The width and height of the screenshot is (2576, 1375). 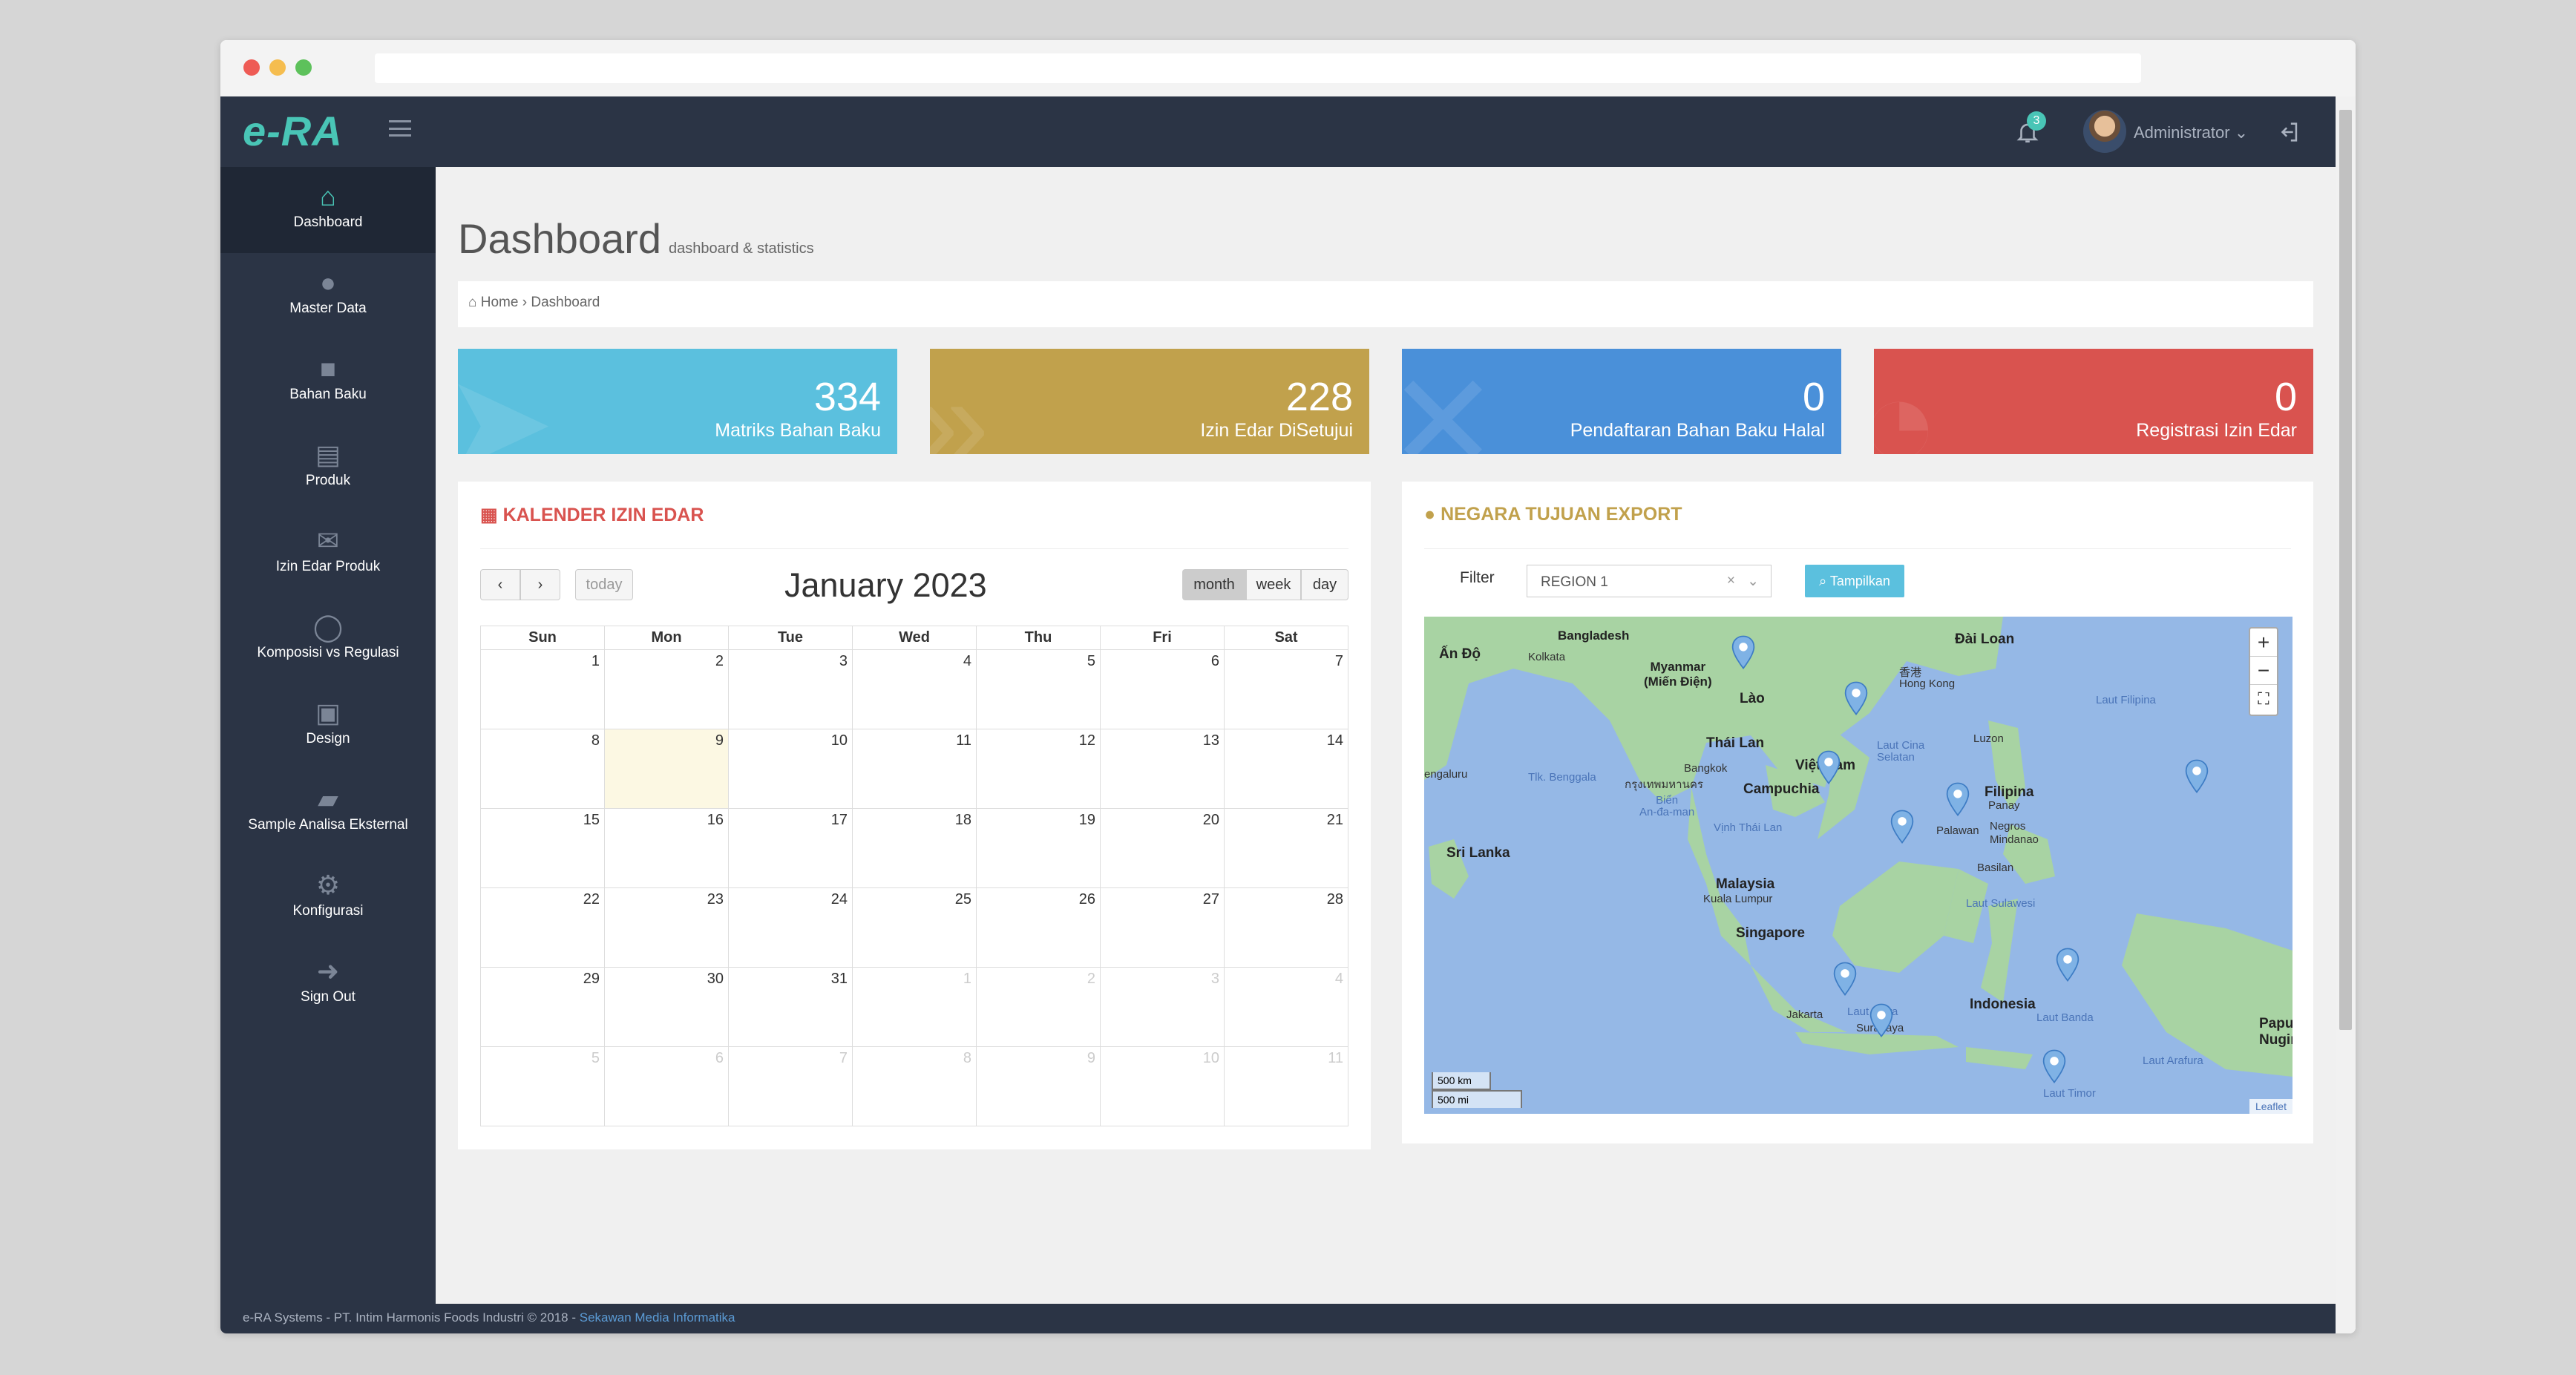 I want to click on calendar-day-cell: 31, so click(x=790, y=1007).